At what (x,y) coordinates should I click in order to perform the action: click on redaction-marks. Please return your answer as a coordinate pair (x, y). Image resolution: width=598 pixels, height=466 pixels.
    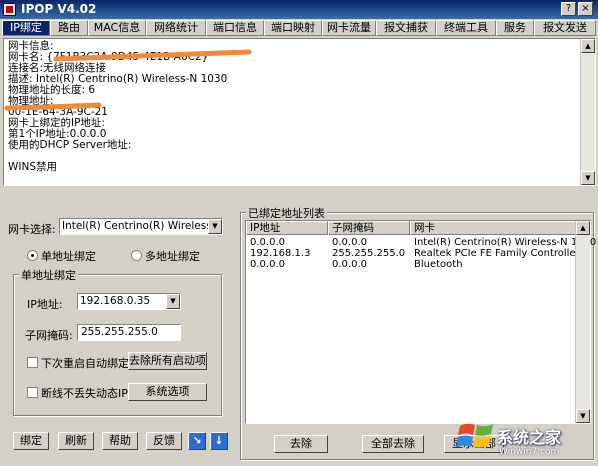
    Looking at the image, I should click on (128, 80).